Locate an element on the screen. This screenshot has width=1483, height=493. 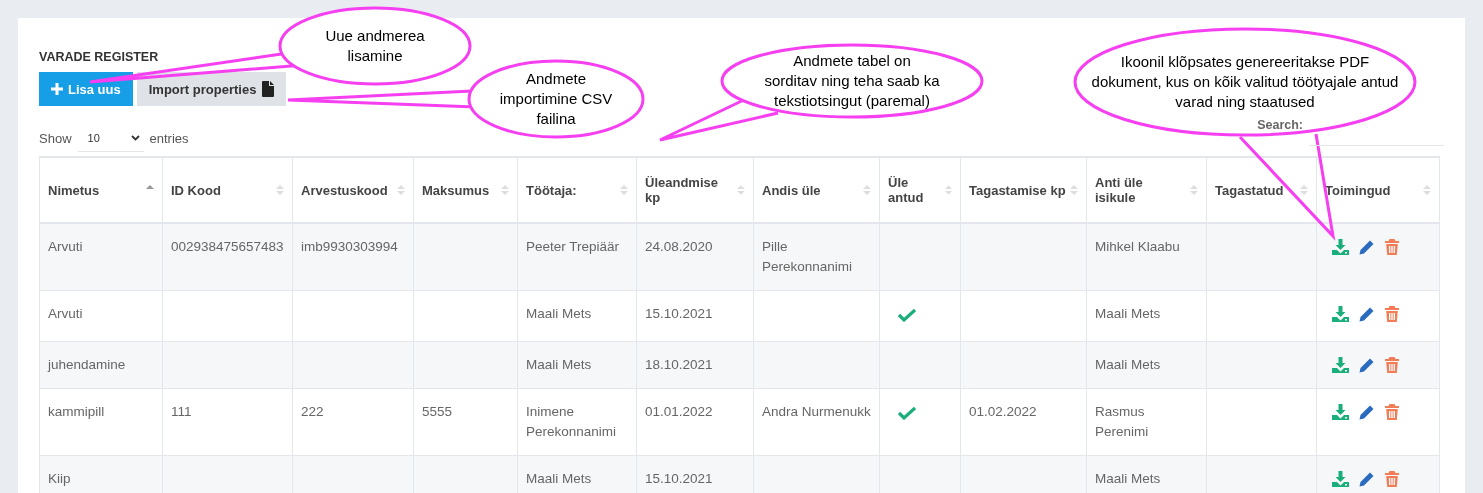
table-cell: Mihkel Klaabu is located at coordinates (1146, 257).